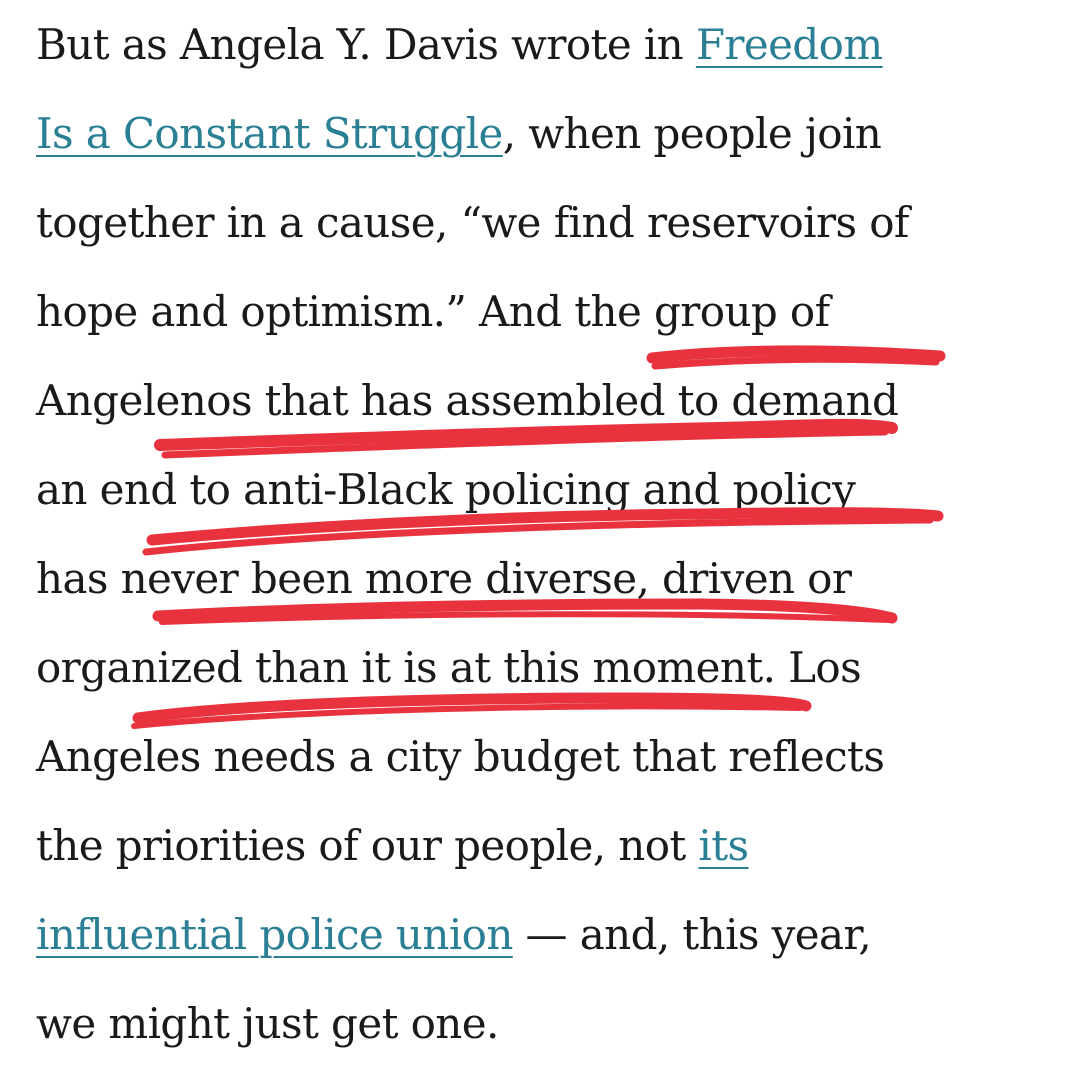 This screenshot has width=1080, height=1080. I want to click on police-union-link: its, so click(723, 845).